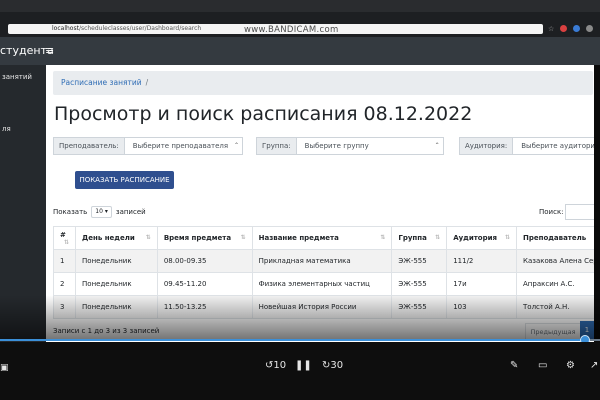 The height and width of the screenshot is (400, 600). What do you see at coordinates (291, 30) in the screenshot?
I see `recording-watermark: www.BANDICAM.com` at bounding box center [291, 30].